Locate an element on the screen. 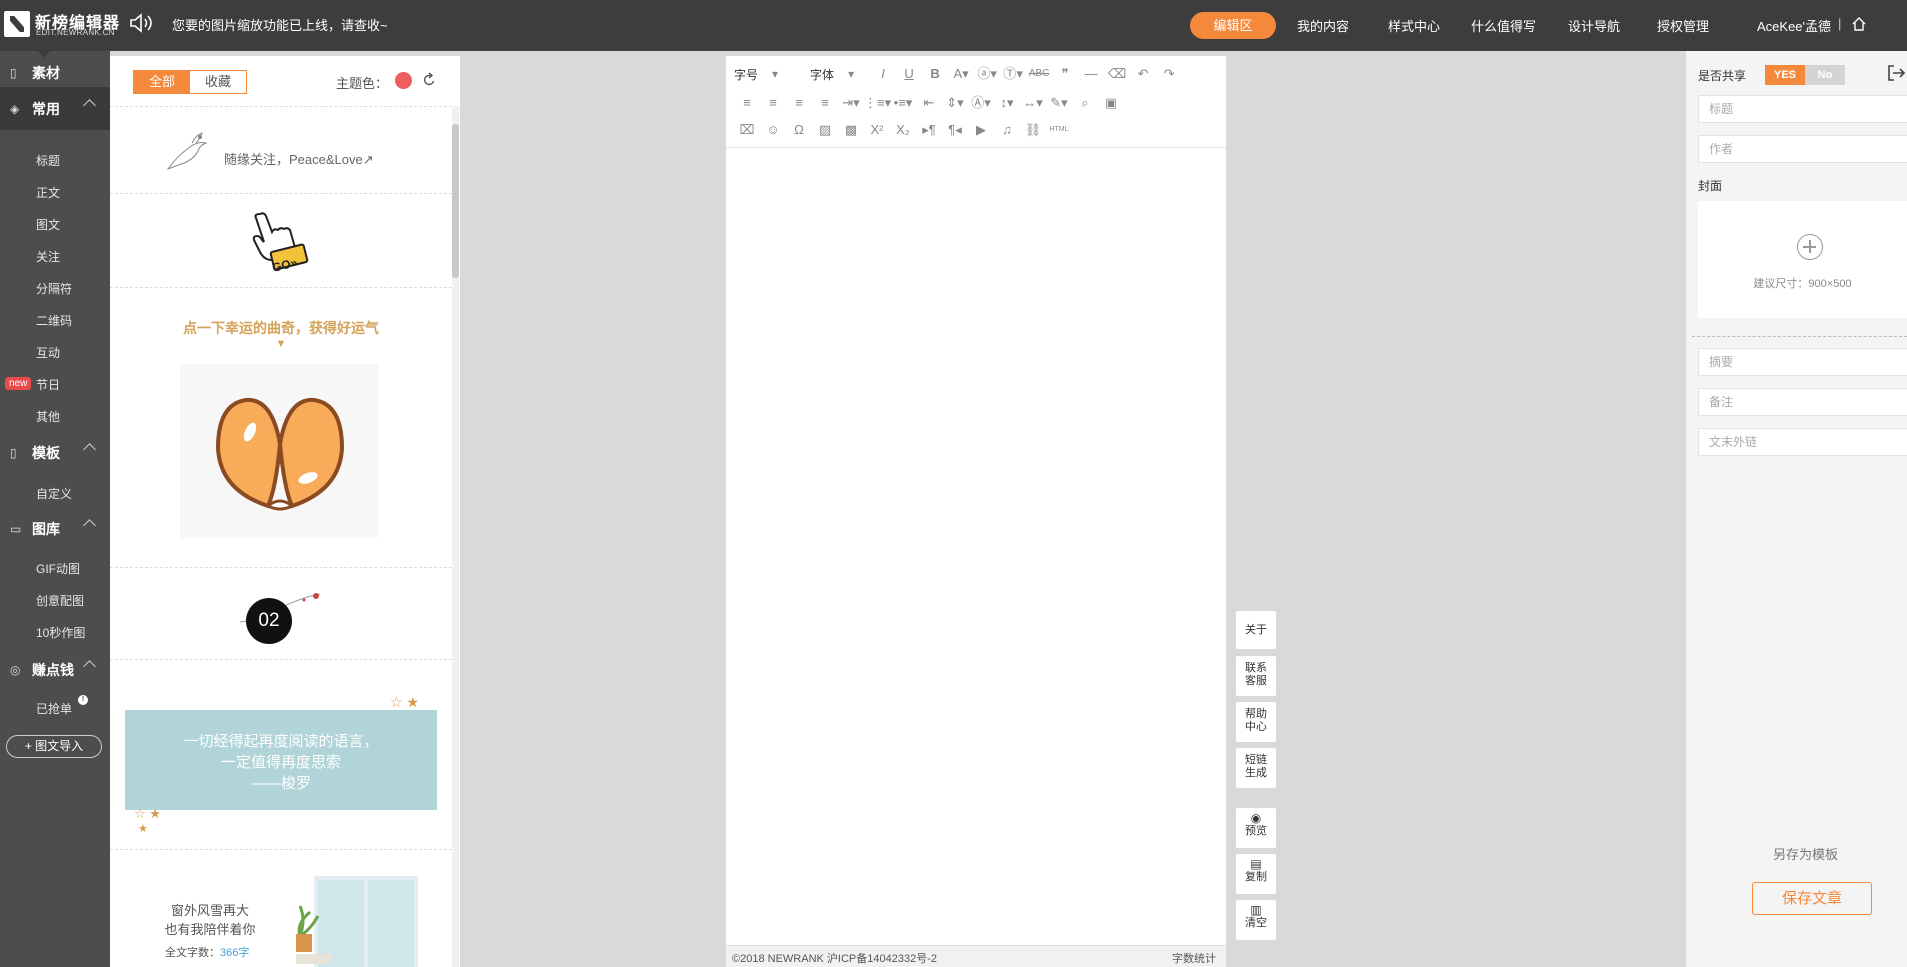 The image size is (1907, 967). eraser-icon: ⌫ is located at coordinates (1117, 74).